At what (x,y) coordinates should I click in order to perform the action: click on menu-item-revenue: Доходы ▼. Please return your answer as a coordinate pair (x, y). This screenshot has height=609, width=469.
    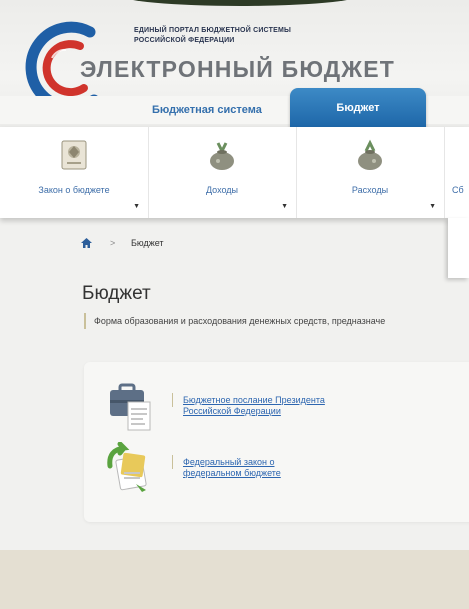
    Looking at the image, I should click on (222, 172).